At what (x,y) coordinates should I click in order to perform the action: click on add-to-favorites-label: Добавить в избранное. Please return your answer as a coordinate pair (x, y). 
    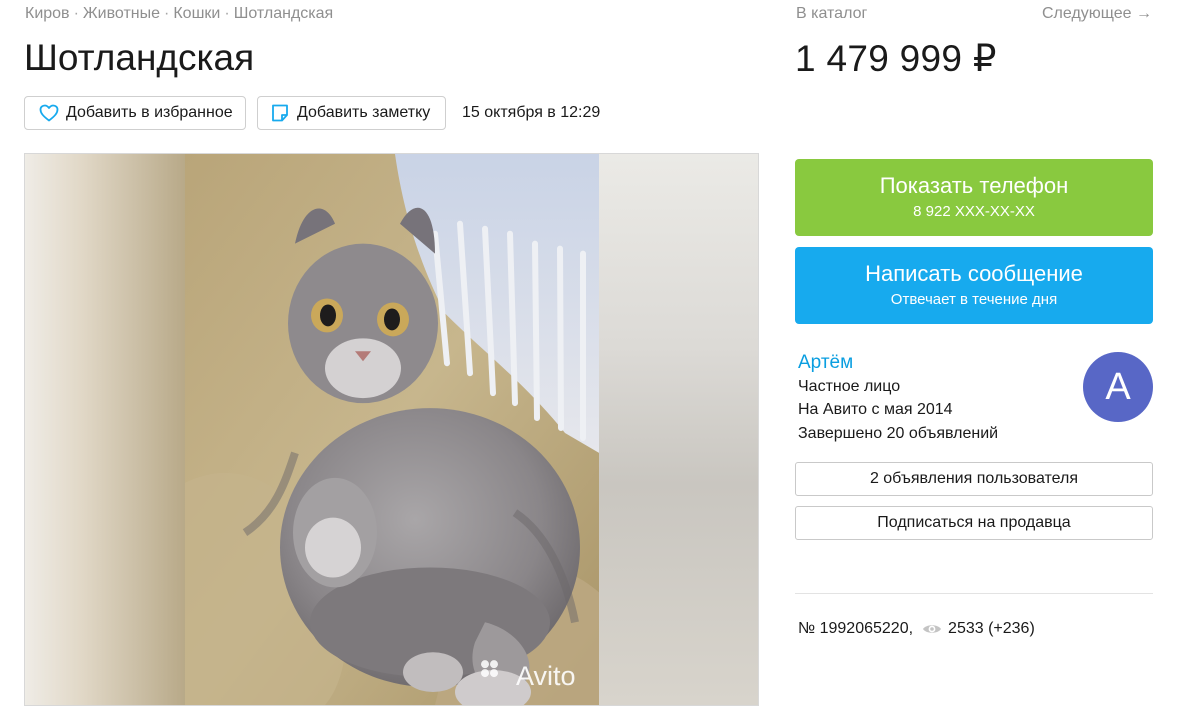
    Looking at the image, I should click on (149, 112).